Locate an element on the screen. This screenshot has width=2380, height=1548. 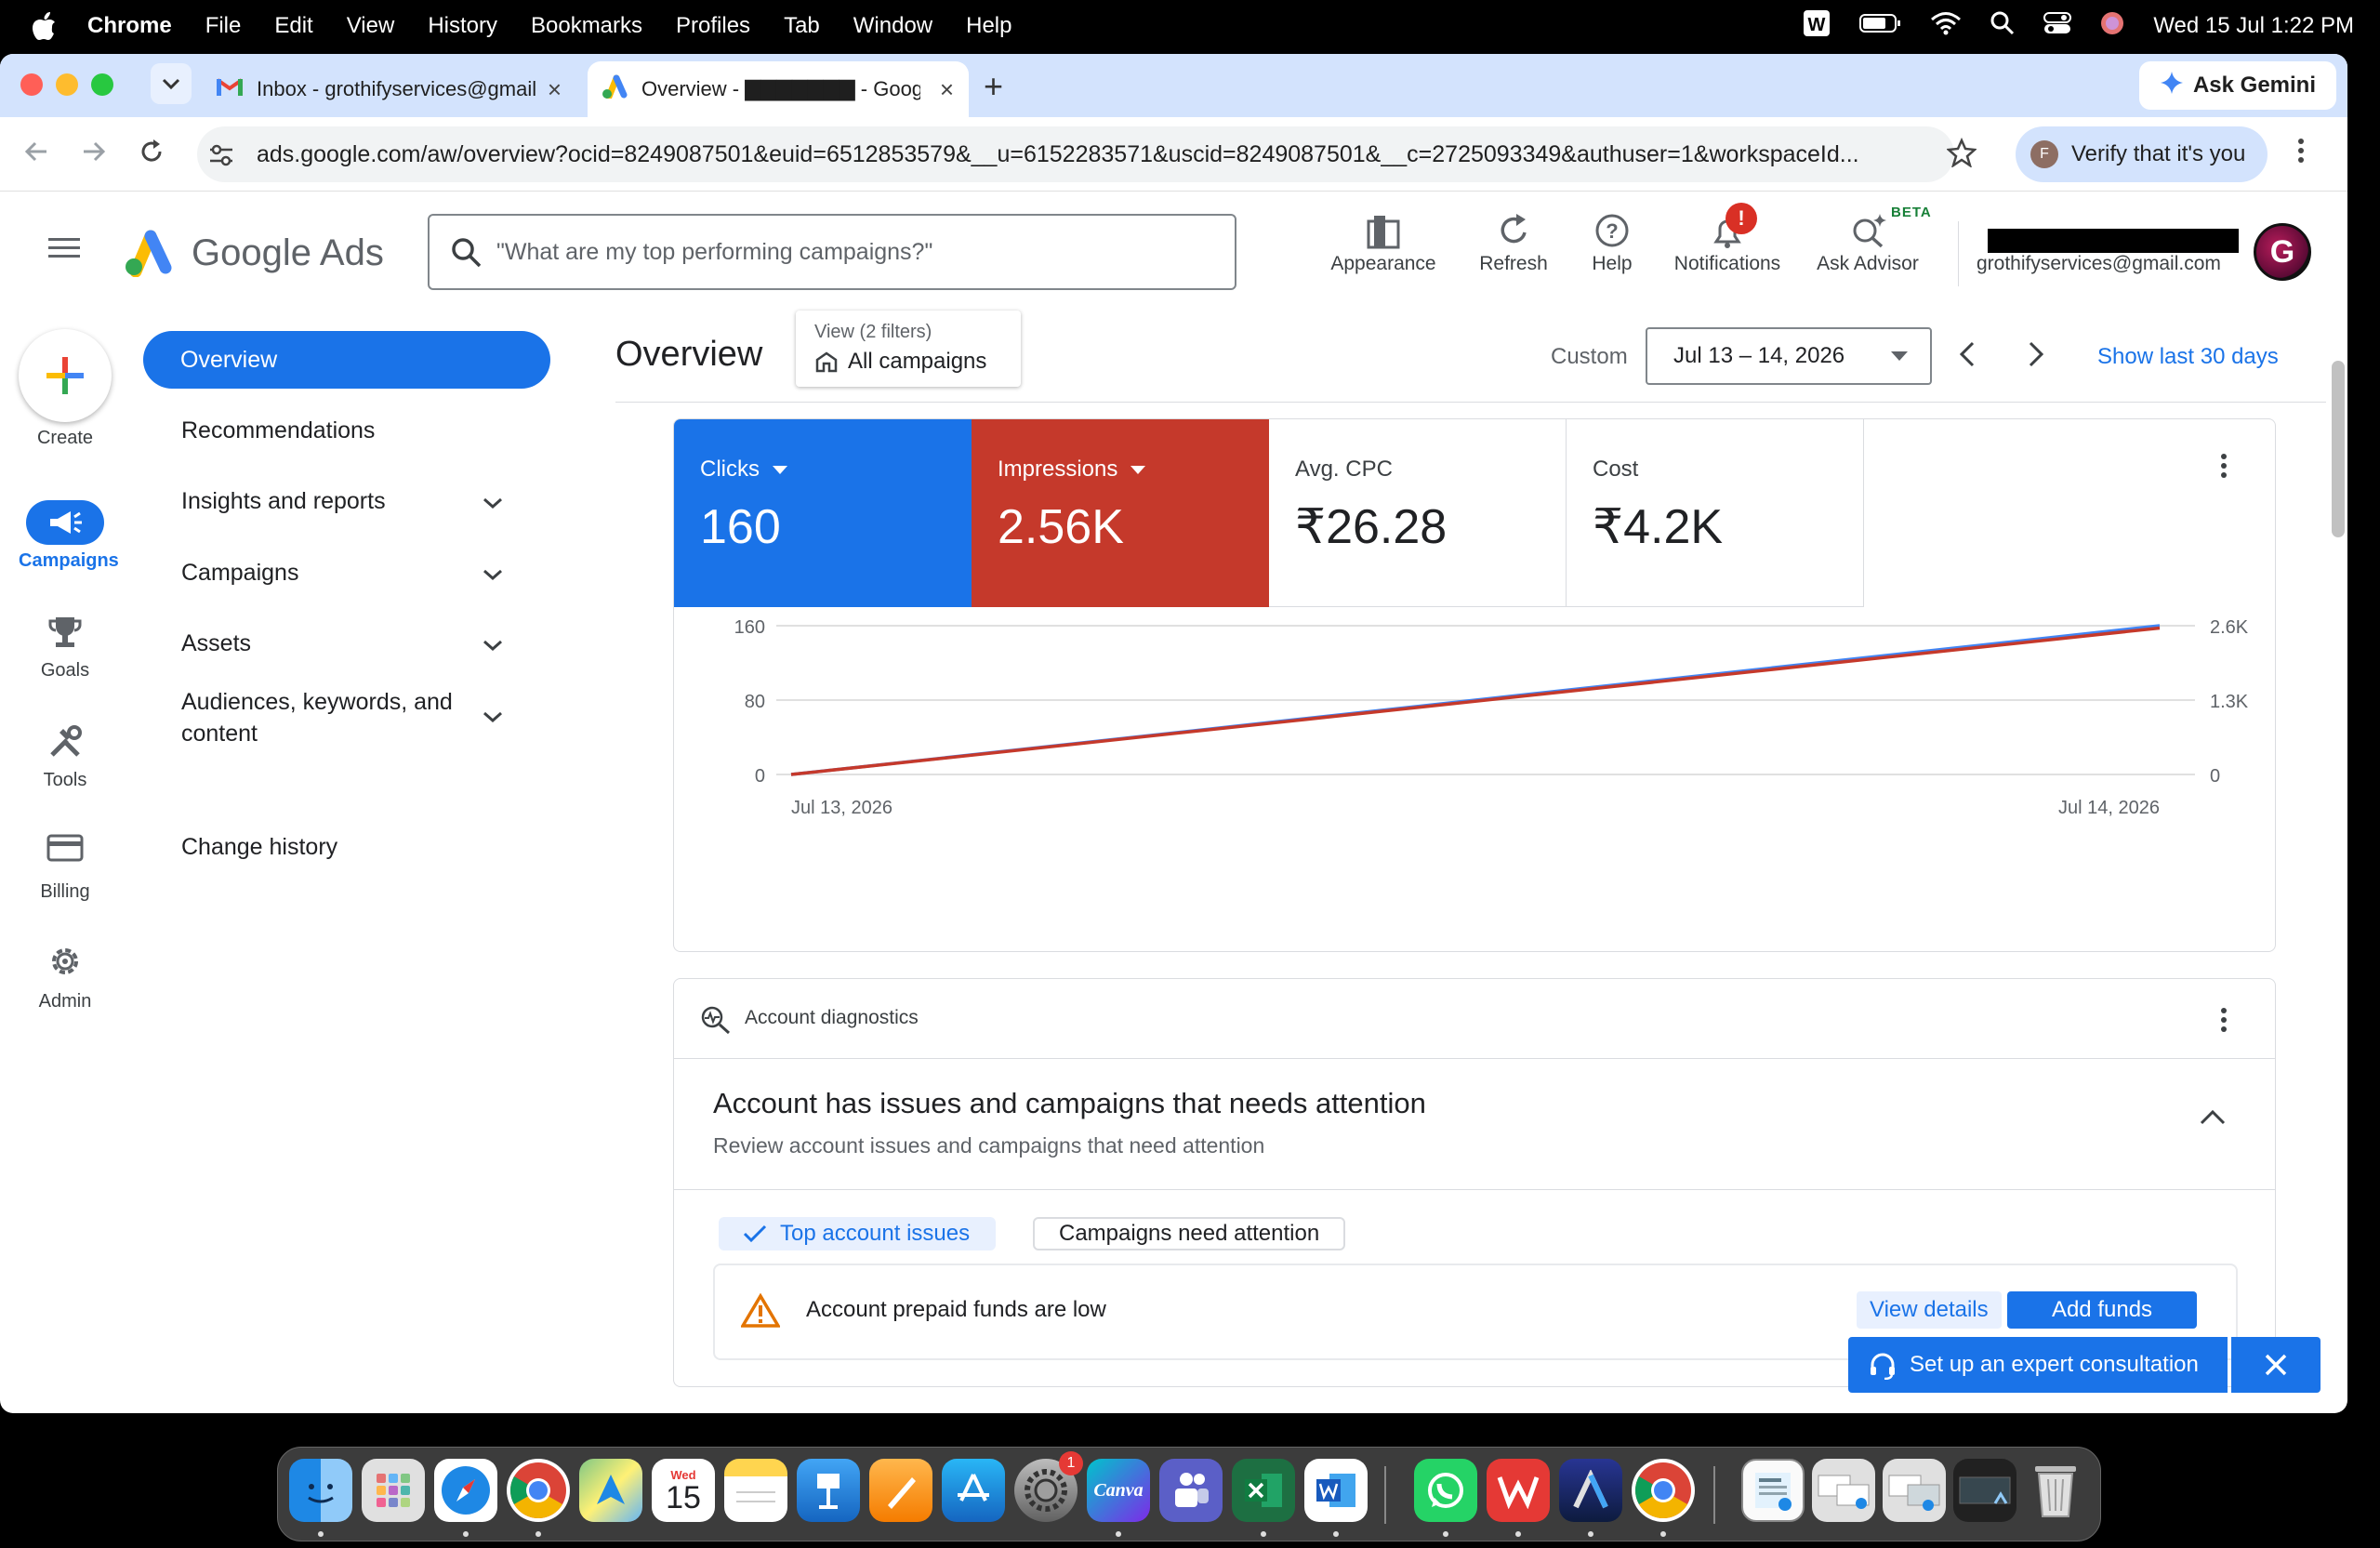
dock-desktop-stack-icon is located at coordinates (1984, 1490).